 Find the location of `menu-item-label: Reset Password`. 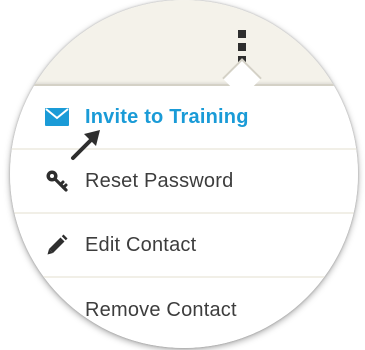

menu-item-label: Reset Password is located at coordinates (159, 180).